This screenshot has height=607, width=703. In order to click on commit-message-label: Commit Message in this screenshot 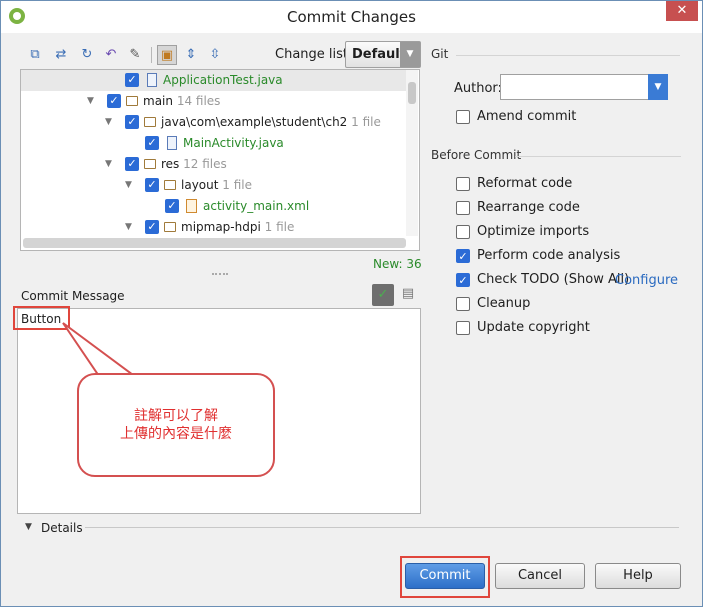, I will do `click(73, 296)`.